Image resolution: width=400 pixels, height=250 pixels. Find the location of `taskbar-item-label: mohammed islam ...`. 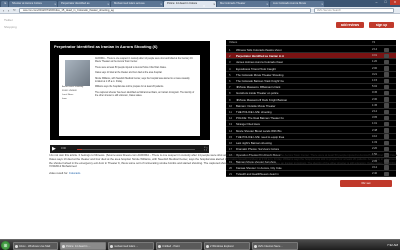

taskbar-item-label: mohammed islam ... is located at coordinates (126, 246).